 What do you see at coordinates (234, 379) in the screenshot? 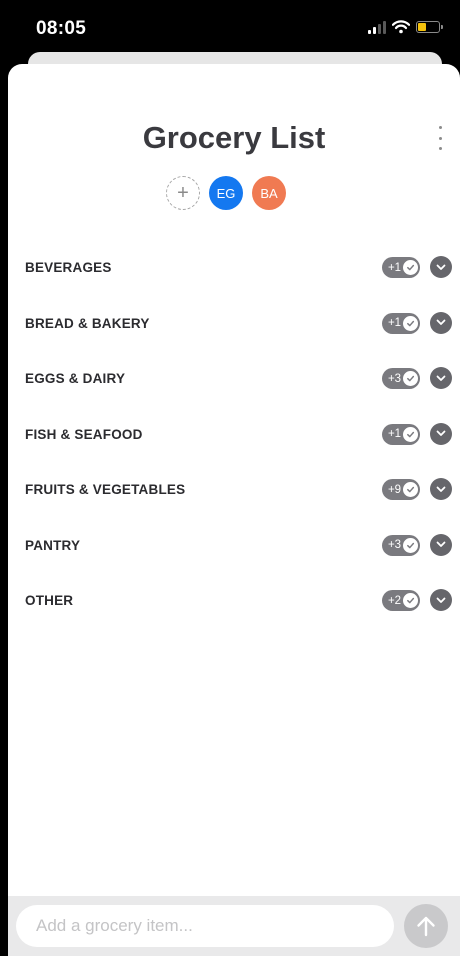
I see `category-row: EGGS & DAIRY +3` at bounding box center [234, 379].